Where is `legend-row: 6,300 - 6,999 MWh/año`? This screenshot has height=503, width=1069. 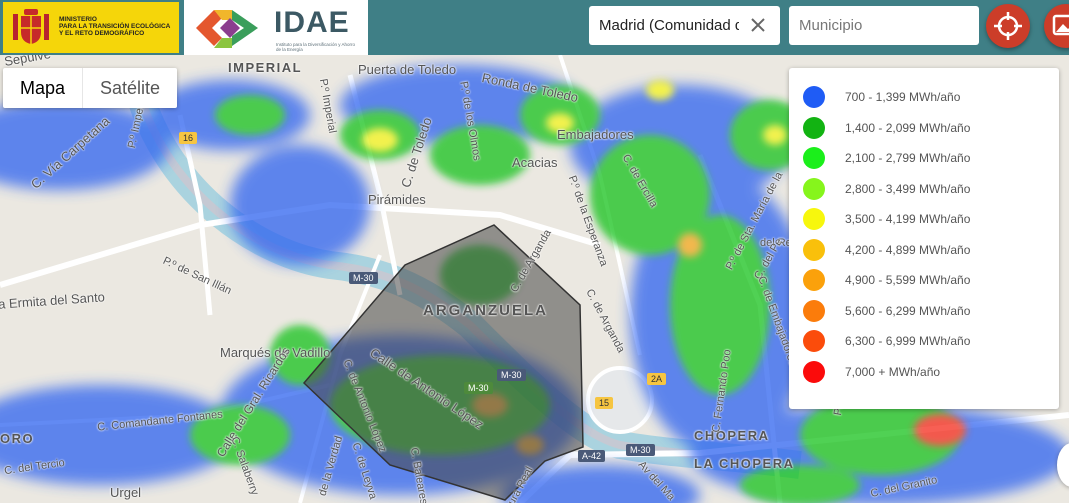
legend-row: 6,300 - 6,999 MWh/año is located at coordinates (928, 342).